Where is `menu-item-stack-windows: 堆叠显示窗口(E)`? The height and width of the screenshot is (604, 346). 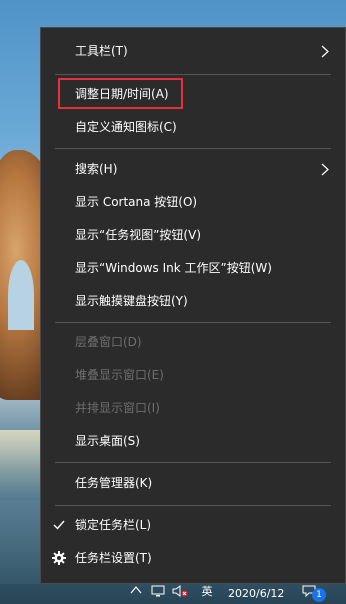 menu-item-stack-windows: 堆叠显示窗口(E) is located at coordinates (193, 375).